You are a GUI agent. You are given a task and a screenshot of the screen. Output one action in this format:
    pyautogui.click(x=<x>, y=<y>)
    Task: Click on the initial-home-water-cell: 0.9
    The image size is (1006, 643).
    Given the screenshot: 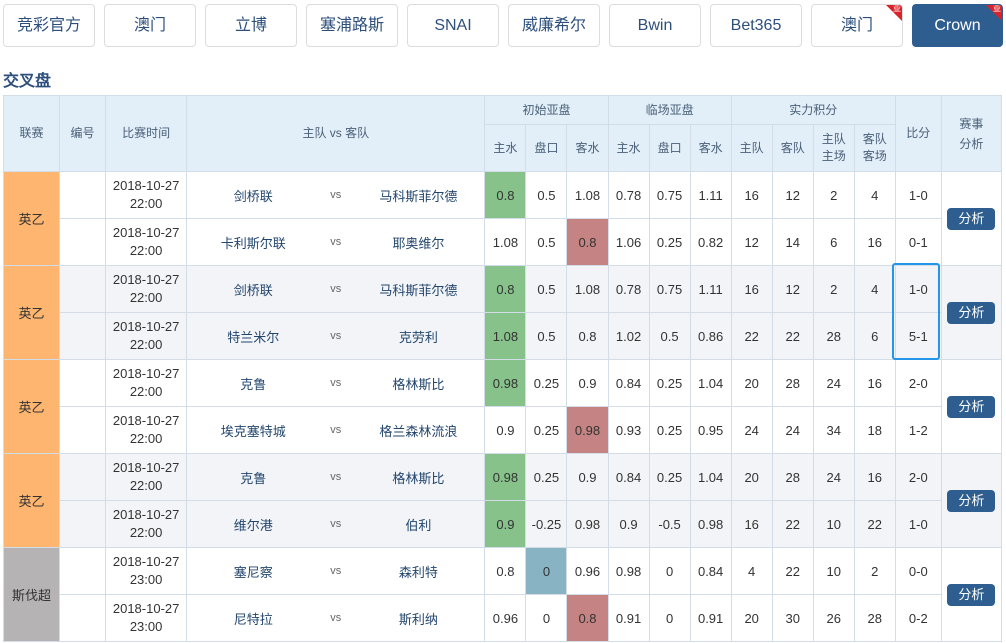 What is the action you would take?
    pyautogui.click(x=505, y=524)
    